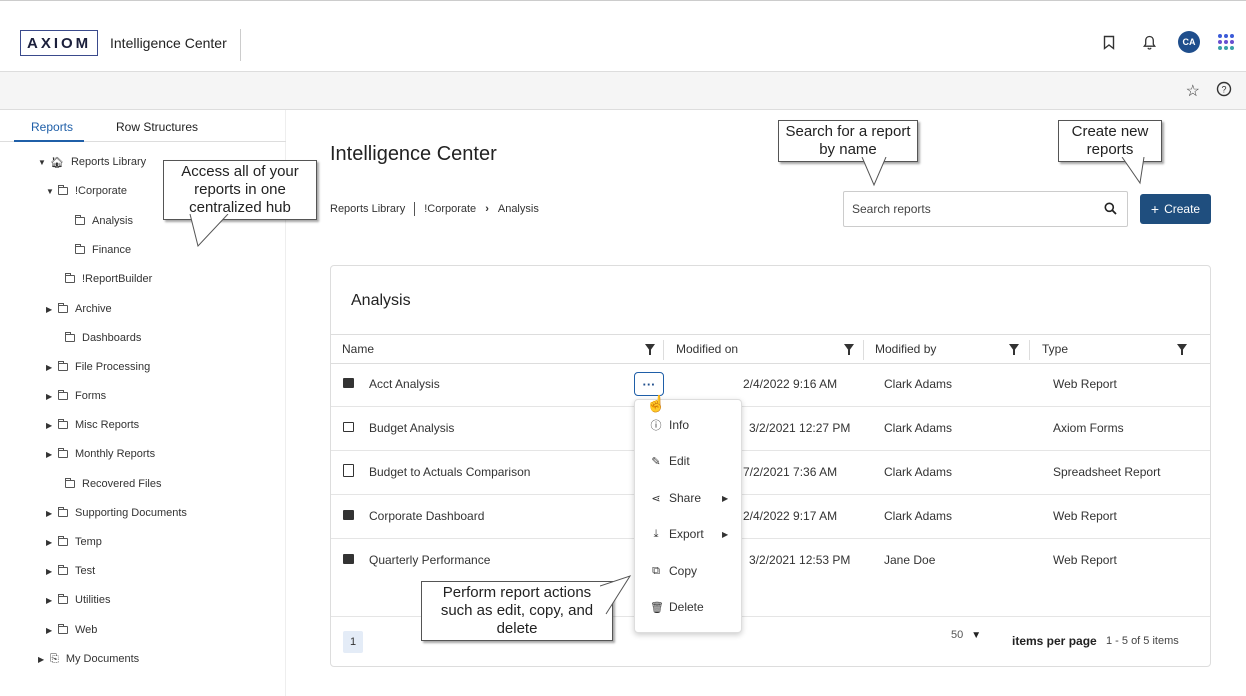 This screenshot has height=696, width=1246. I want to click on page-number-button: 1, so click(353, 642).